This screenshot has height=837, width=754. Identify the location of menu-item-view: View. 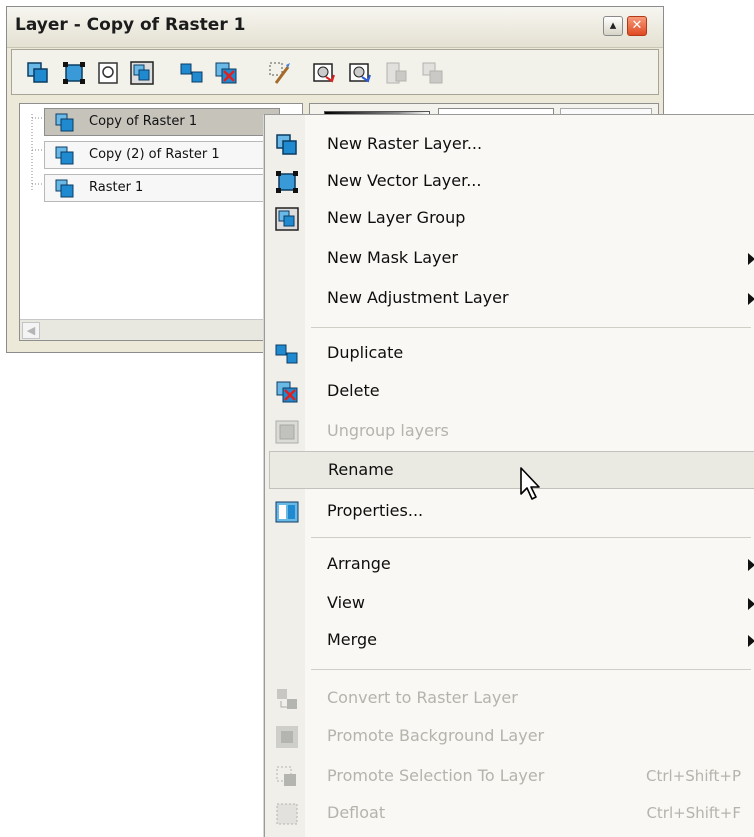
(511, 604).